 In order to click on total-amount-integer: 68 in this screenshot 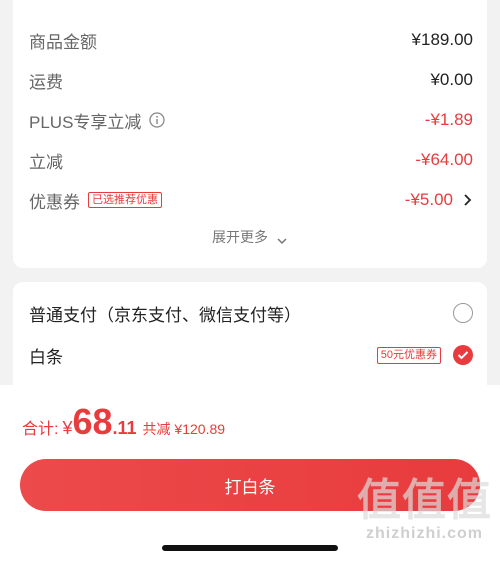, I will do `click(92, 421)`.